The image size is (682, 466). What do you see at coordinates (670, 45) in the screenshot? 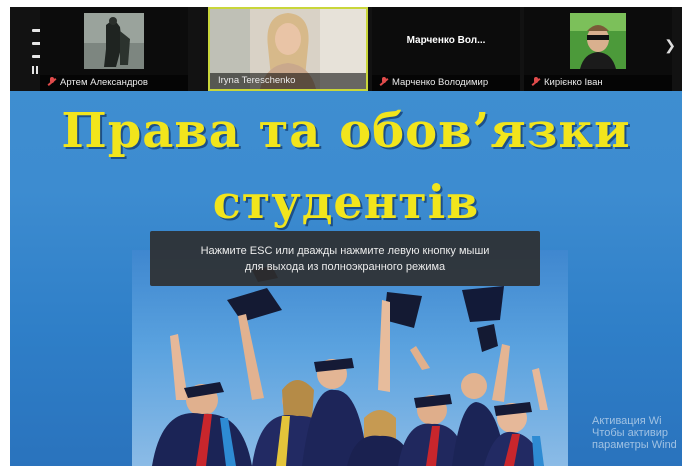
I see `chevron-right-icon: ❯` at bounding box center [670, 45].